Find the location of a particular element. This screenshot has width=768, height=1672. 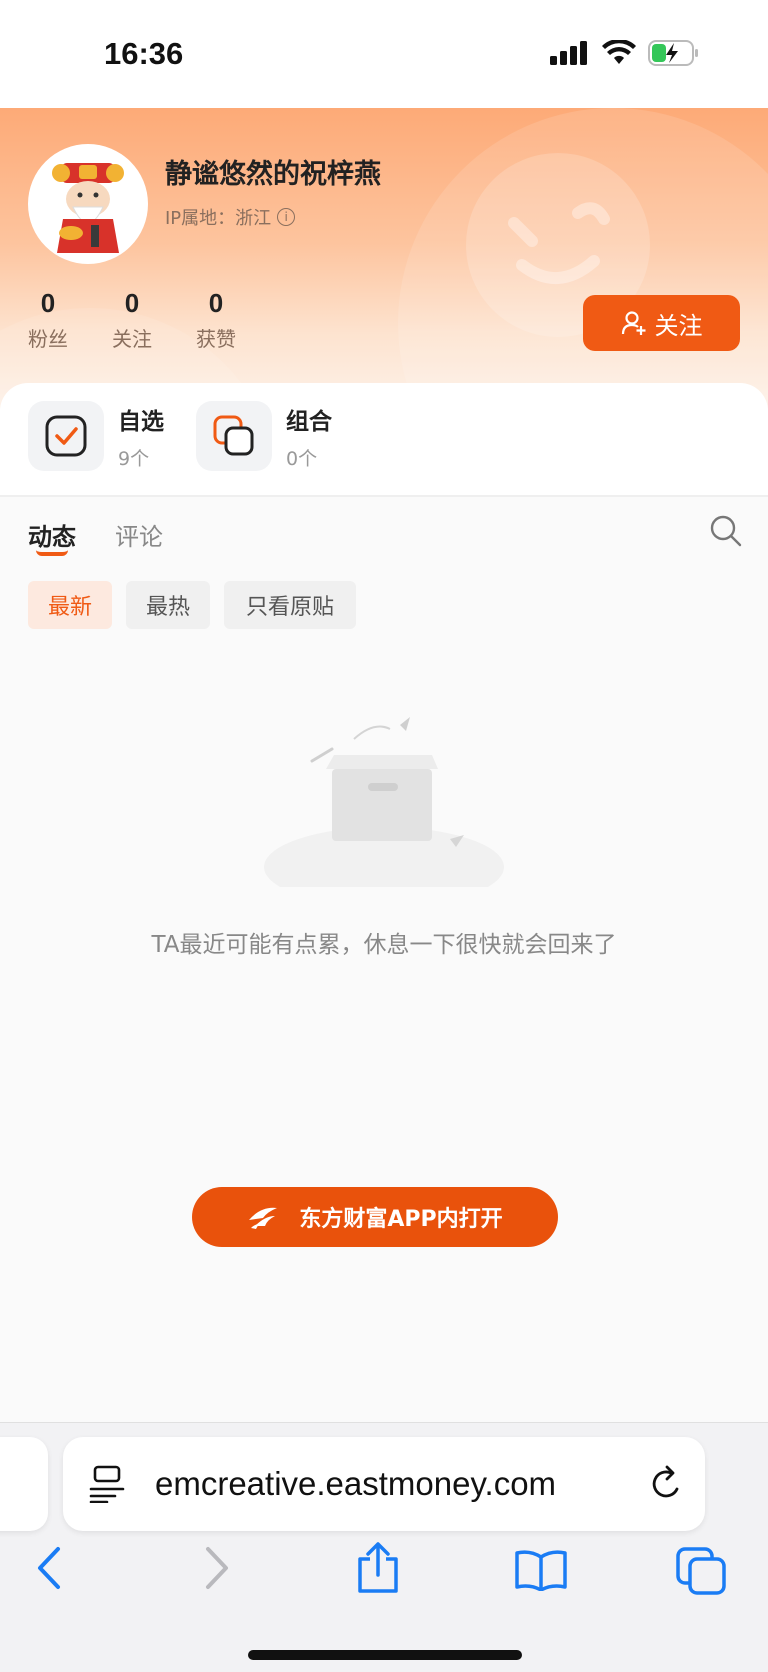

watchlist-entry: 自选 9个 is located at coordinates (96, 436).